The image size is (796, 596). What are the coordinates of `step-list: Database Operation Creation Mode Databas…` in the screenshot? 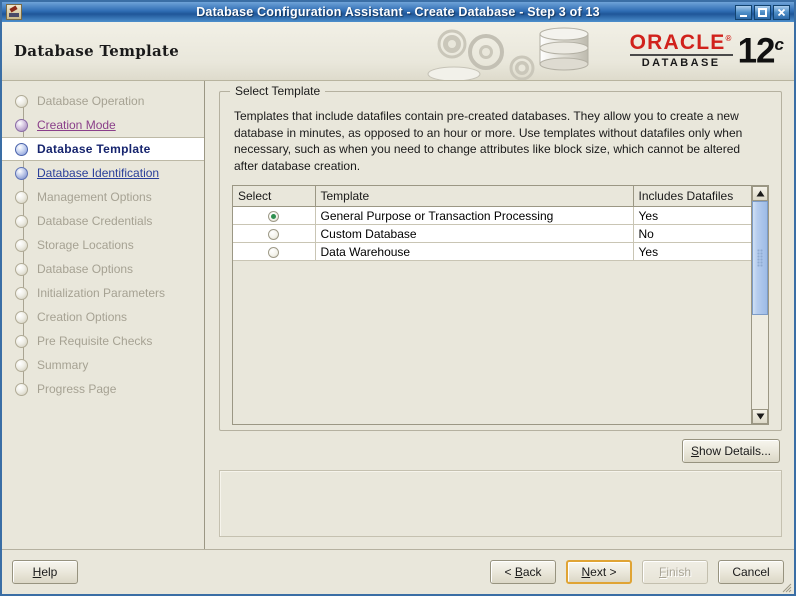 It's located at (103, 245).